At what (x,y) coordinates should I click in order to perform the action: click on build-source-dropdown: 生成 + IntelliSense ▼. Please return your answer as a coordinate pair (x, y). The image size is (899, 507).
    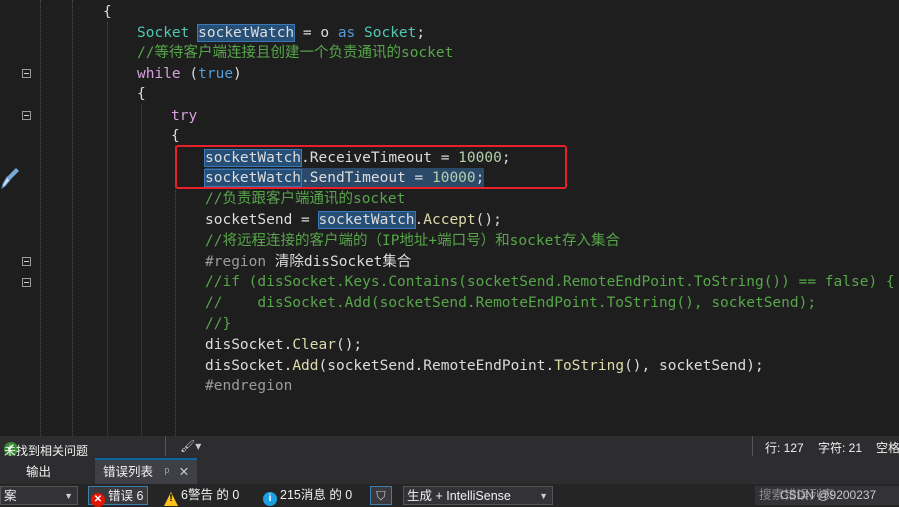
    Looking at the image, I should click on (478, 495).